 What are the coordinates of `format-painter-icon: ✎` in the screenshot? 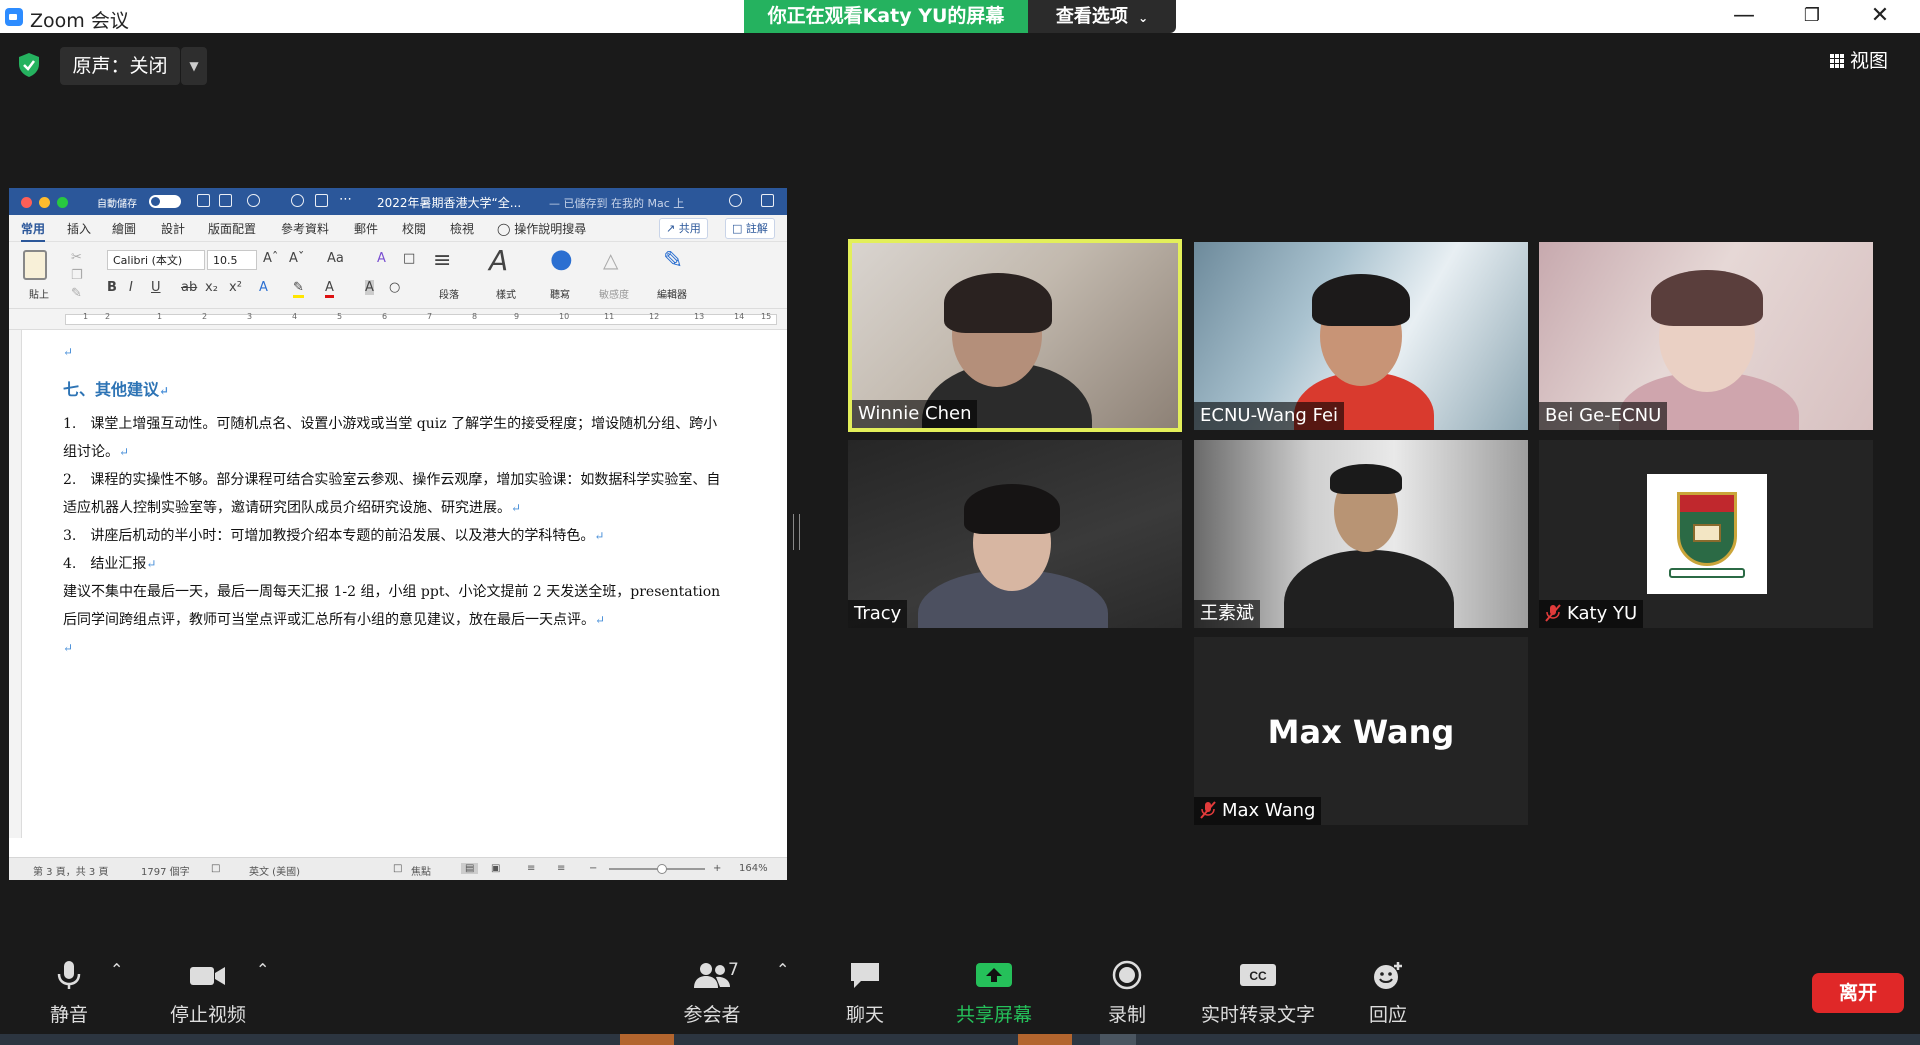 It's located at (76, 293).